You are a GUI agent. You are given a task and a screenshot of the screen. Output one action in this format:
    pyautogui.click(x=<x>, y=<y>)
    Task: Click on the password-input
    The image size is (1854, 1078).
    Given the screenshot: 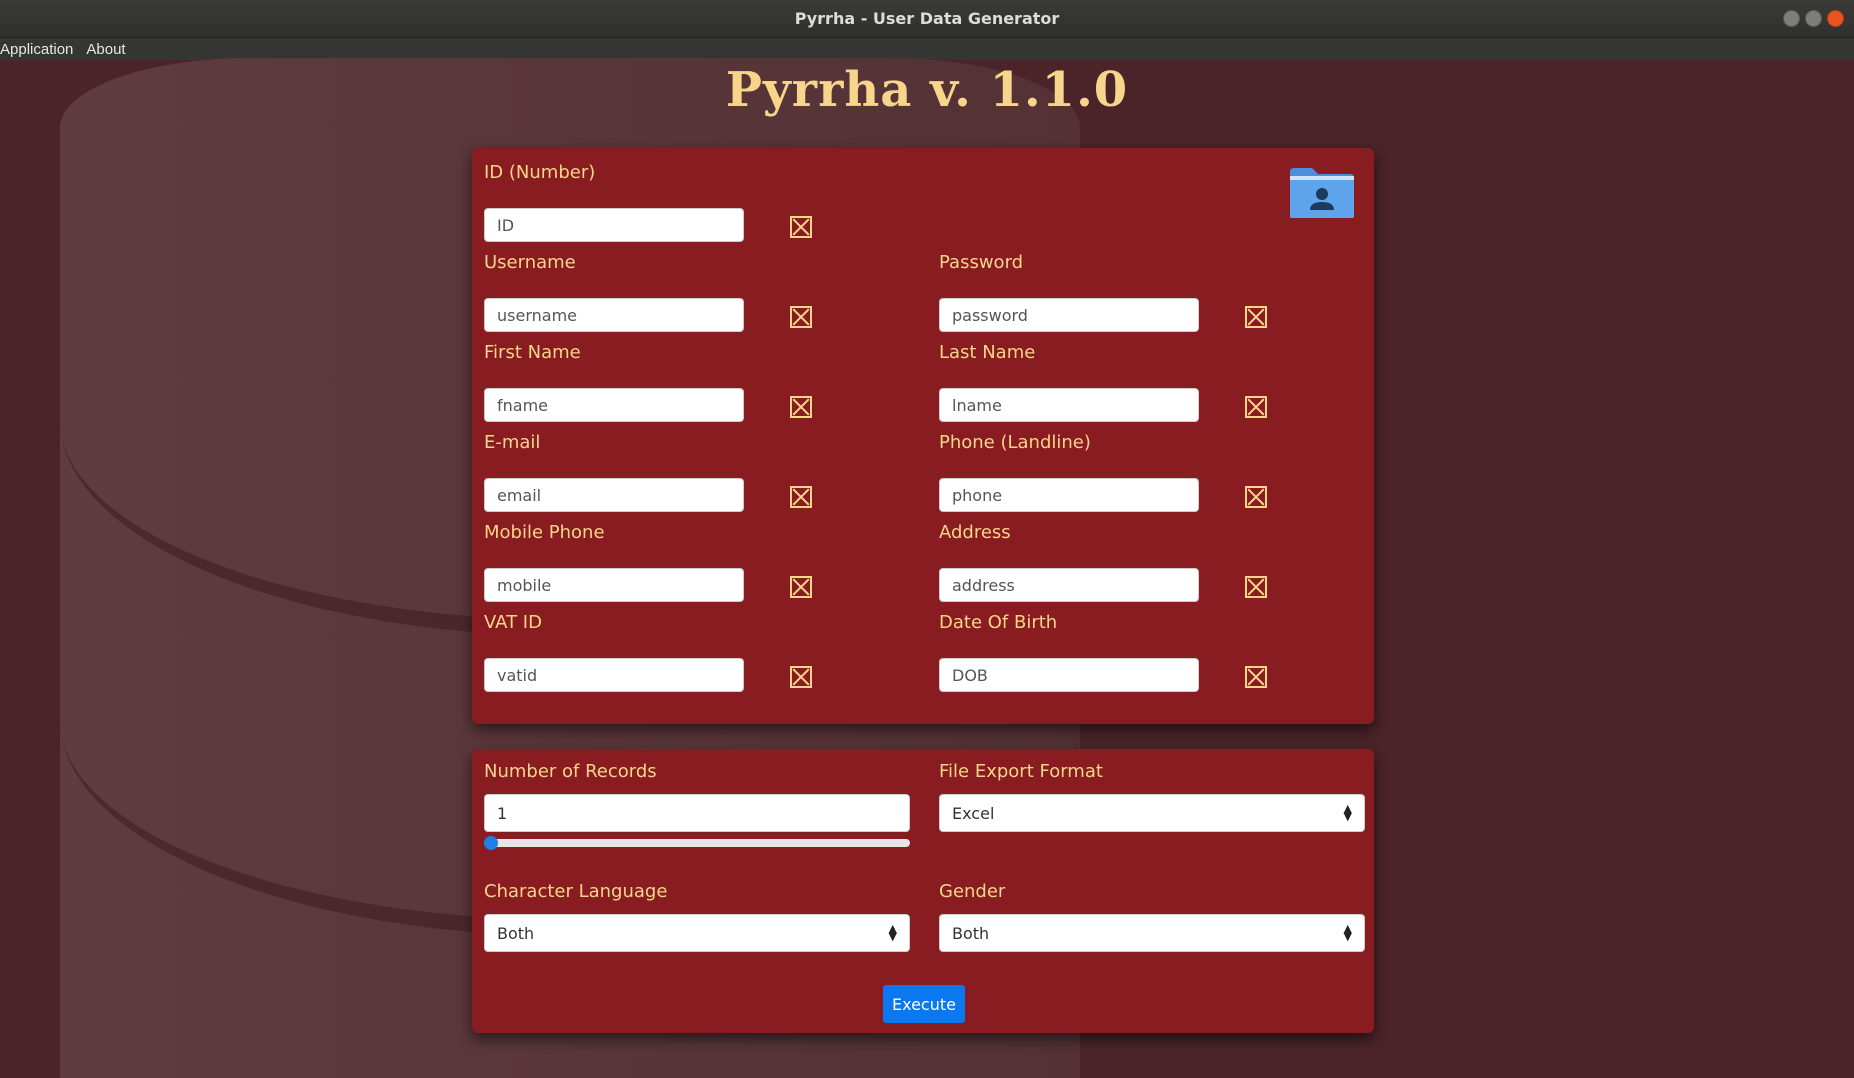 What is the action you would take?
    pyautogui.click(x=1069, y=315)
    